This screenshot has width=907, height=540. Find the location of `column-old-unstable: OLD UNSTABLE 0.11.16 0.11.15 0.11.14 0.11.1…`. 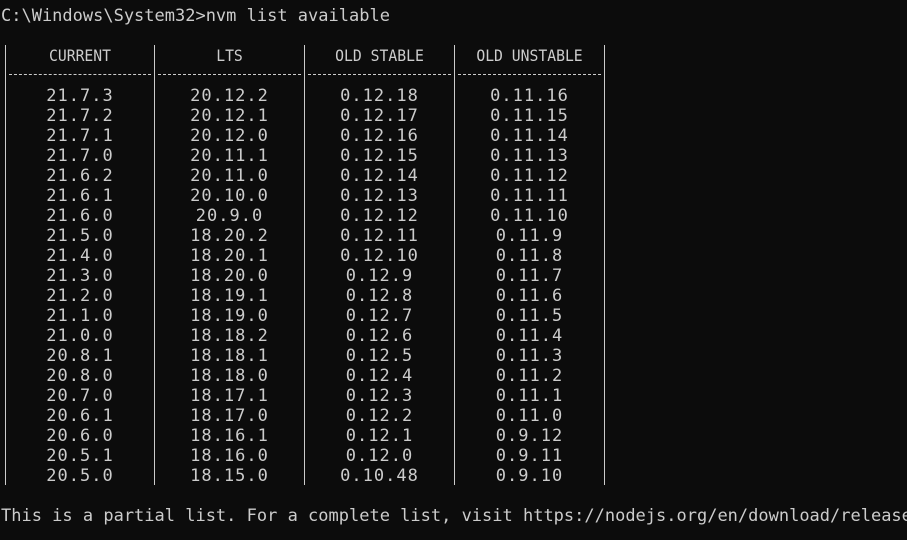

column-old-unstable: OLD UNSTABLE 0.11.16 0.11.15 0.11.14 0.11.1… is located at coordinates (529, 265).